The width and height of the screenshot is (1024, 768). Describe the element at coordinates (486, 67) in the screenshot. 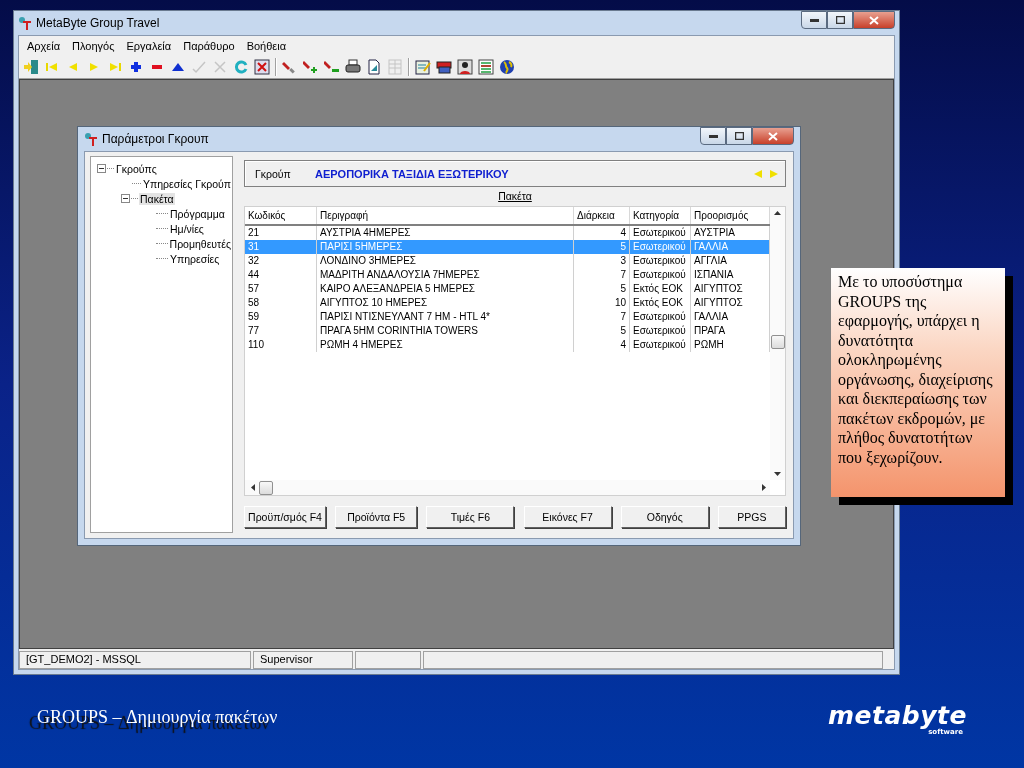

I see `list-icon` at that location.